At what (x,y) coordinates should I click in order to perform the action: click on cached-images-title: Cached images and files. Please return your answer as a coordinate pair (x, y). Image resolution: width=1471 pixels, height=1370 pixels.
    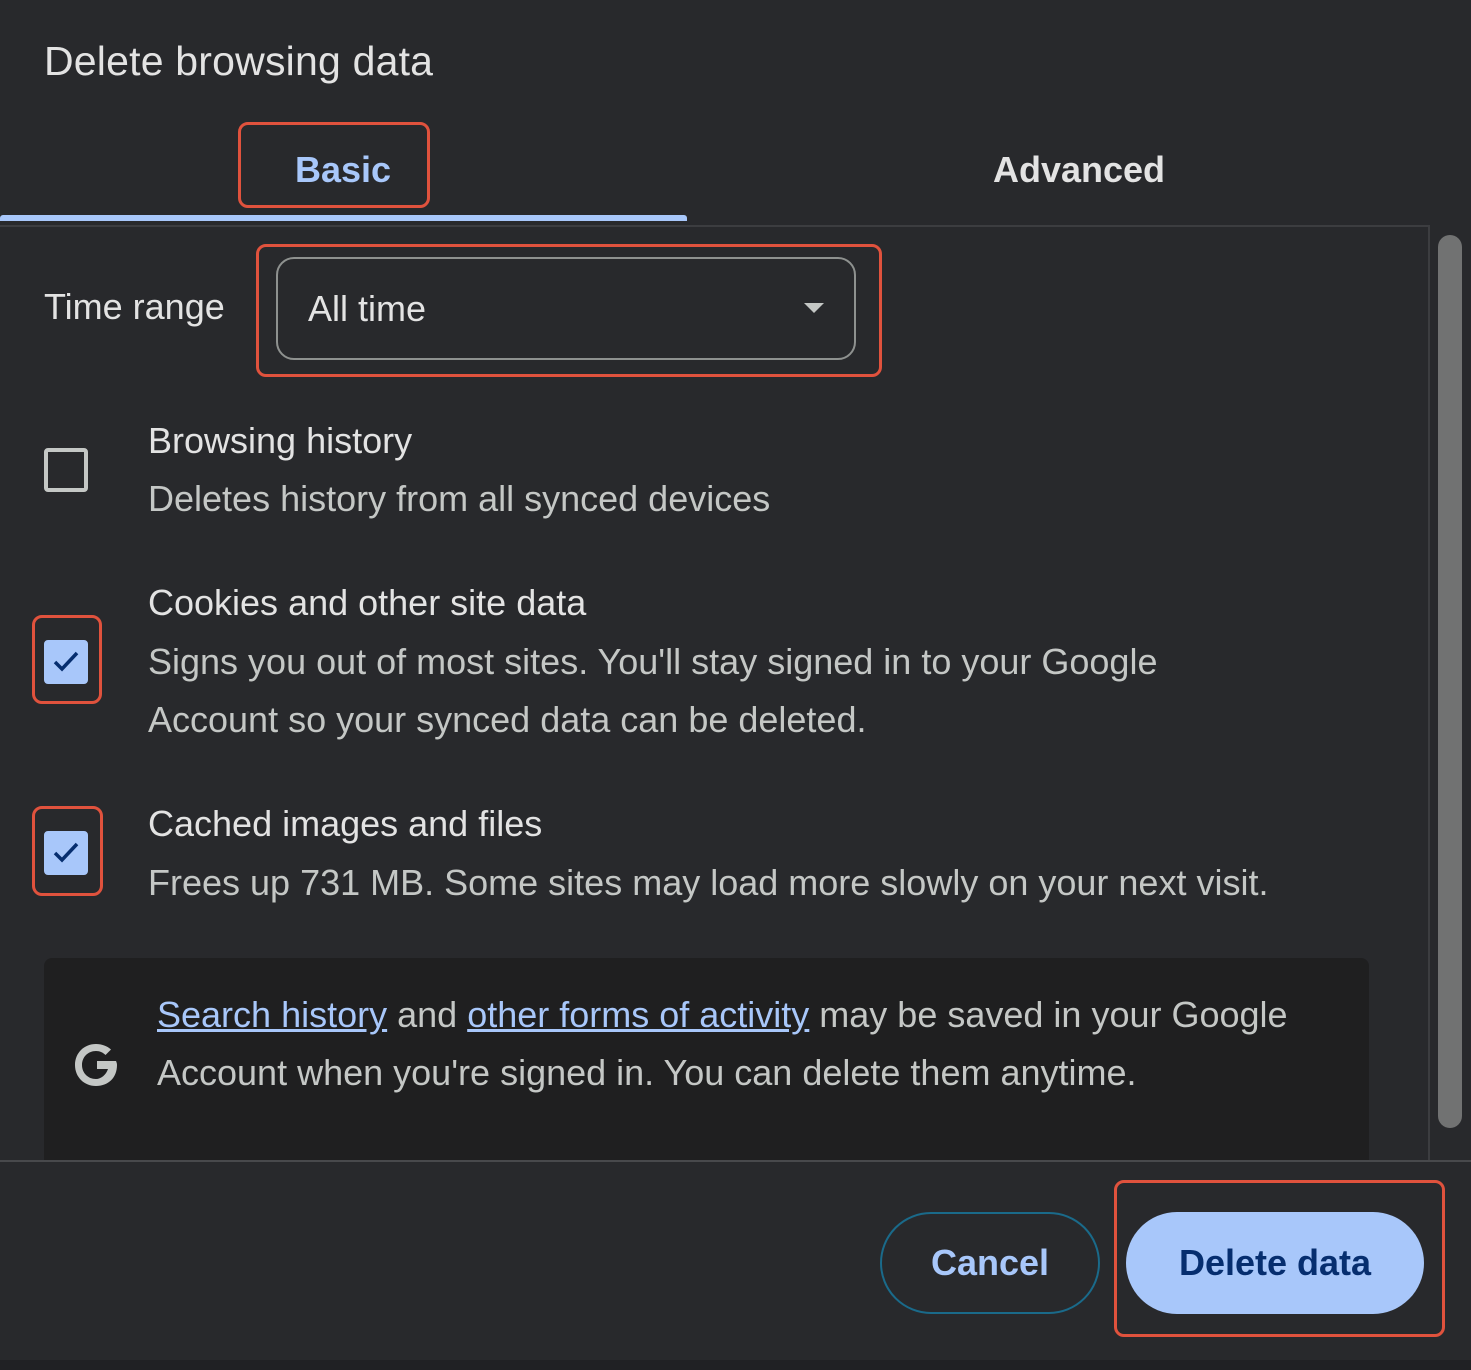
    Looking at the image, I should click on (345, 823).